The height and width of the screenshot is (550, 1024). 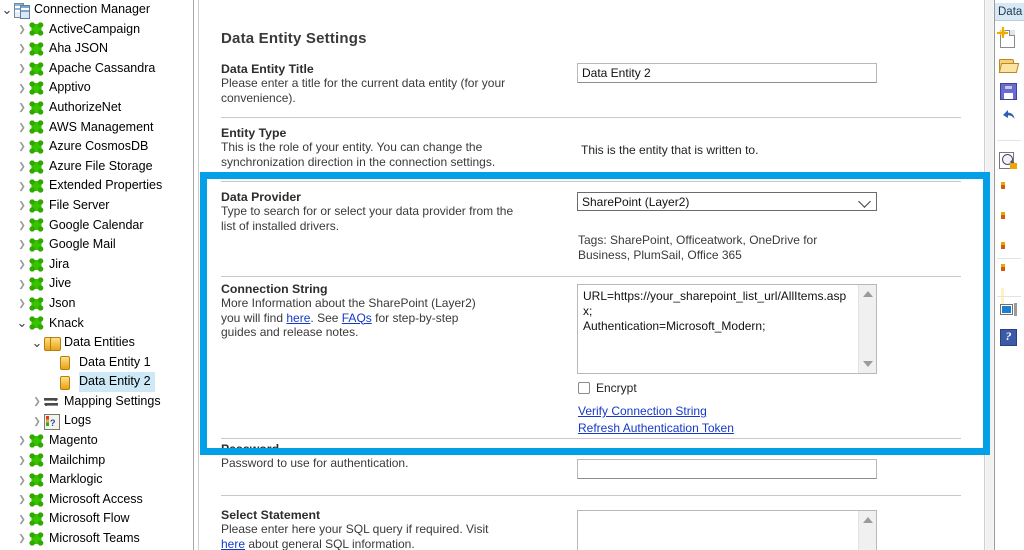 I want to click on connection-string-scrollbar, so click(x=867, y=329).